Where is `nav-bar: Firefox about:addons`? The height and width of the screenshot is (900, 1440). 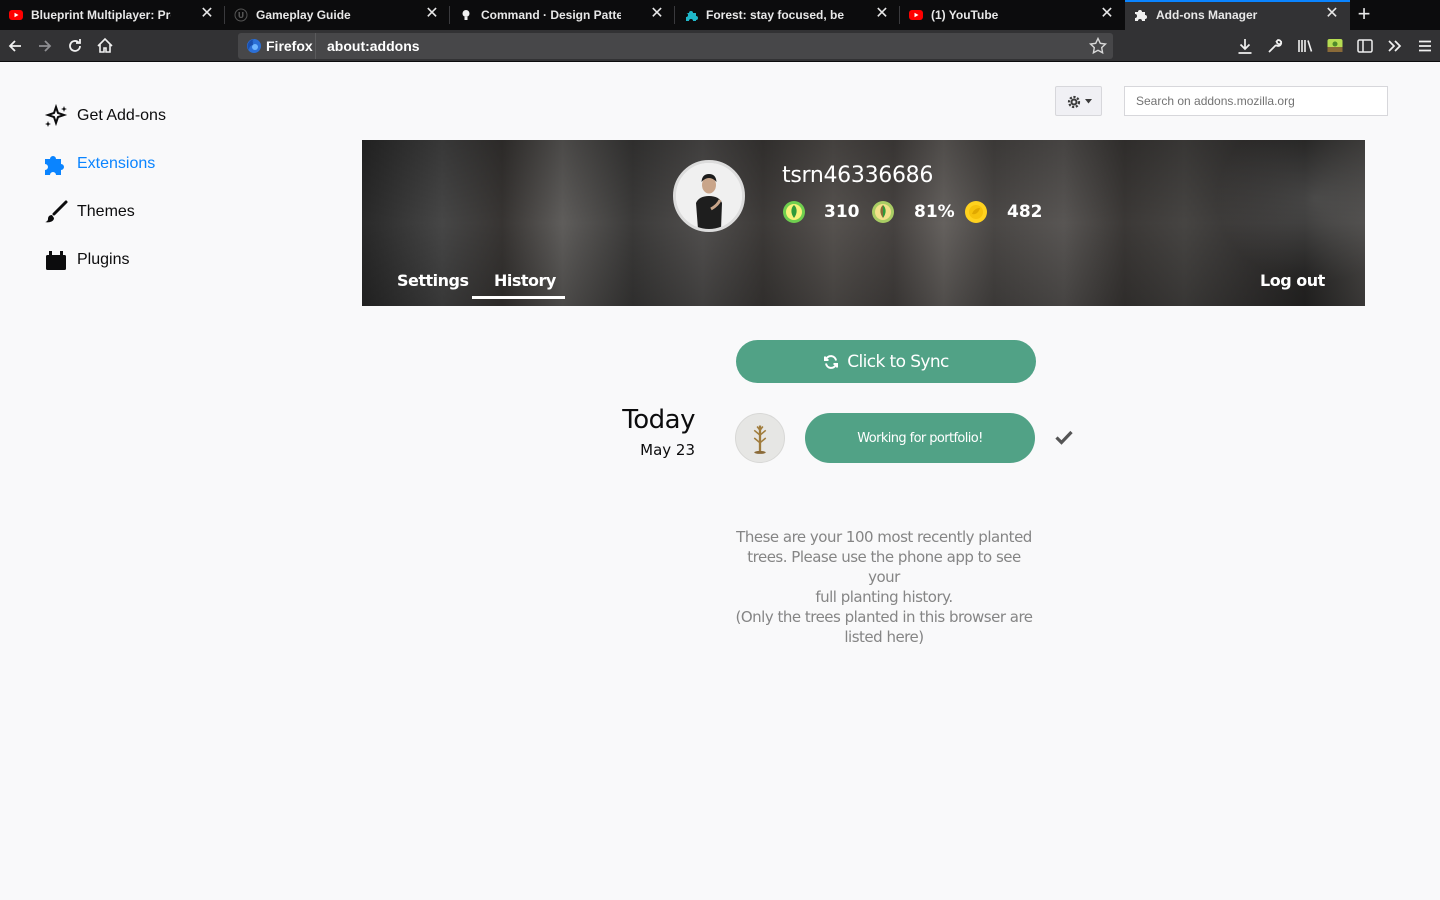
nav-bar: Firefox about:addons is located at coordinates (720, 46).